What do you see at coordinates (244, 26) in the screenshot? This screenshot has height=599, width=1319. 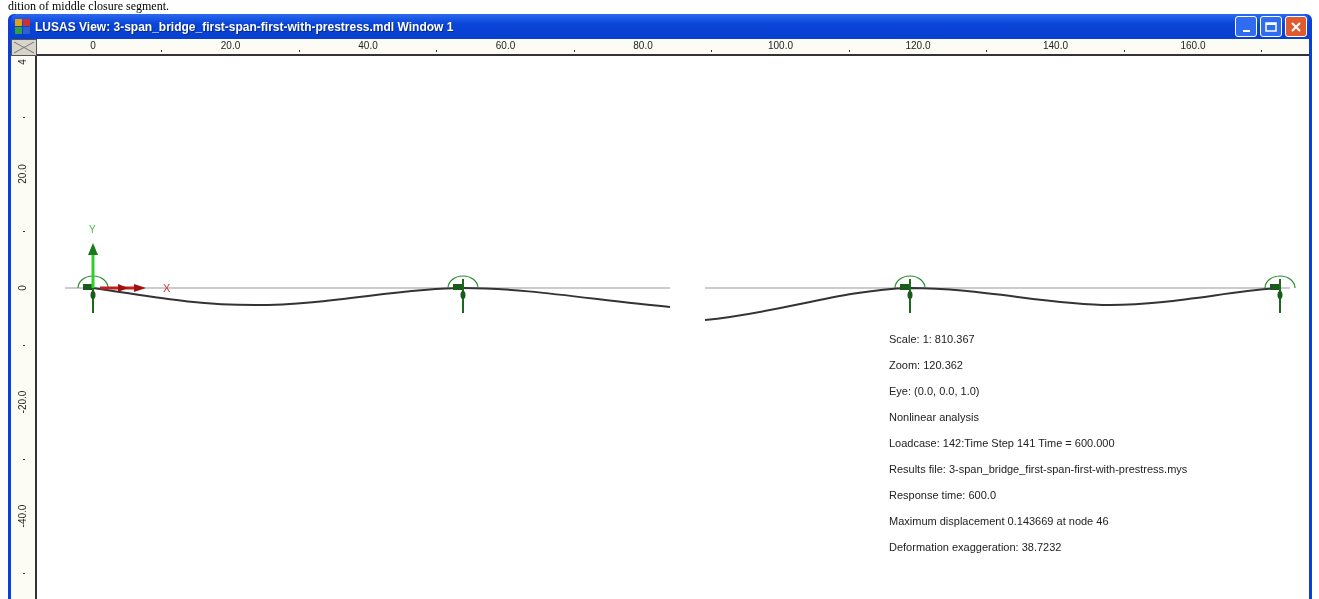 I see `window-title: LUSAS View: 3-span_bridge_first-span-first-with-prestress.mdl Window 1` at bounding box center [244, 26].